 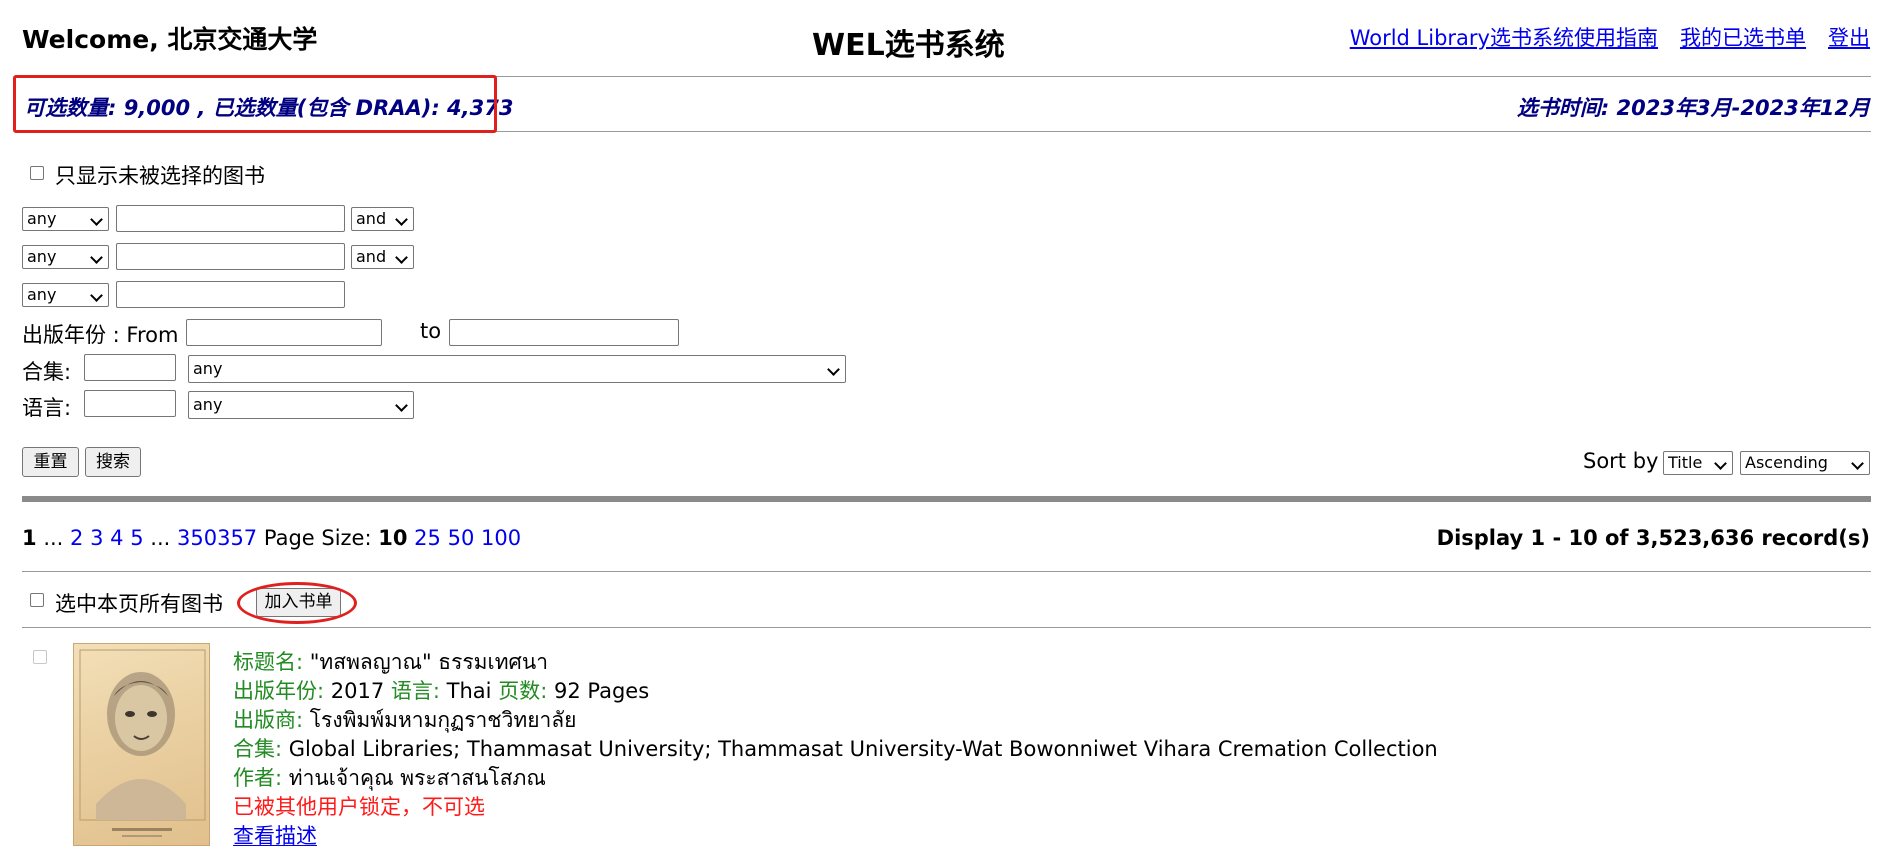 What do you see at coordinates (284, 332) in the screenshot?
I see `year-from-input` at bounding box center [284, 332].